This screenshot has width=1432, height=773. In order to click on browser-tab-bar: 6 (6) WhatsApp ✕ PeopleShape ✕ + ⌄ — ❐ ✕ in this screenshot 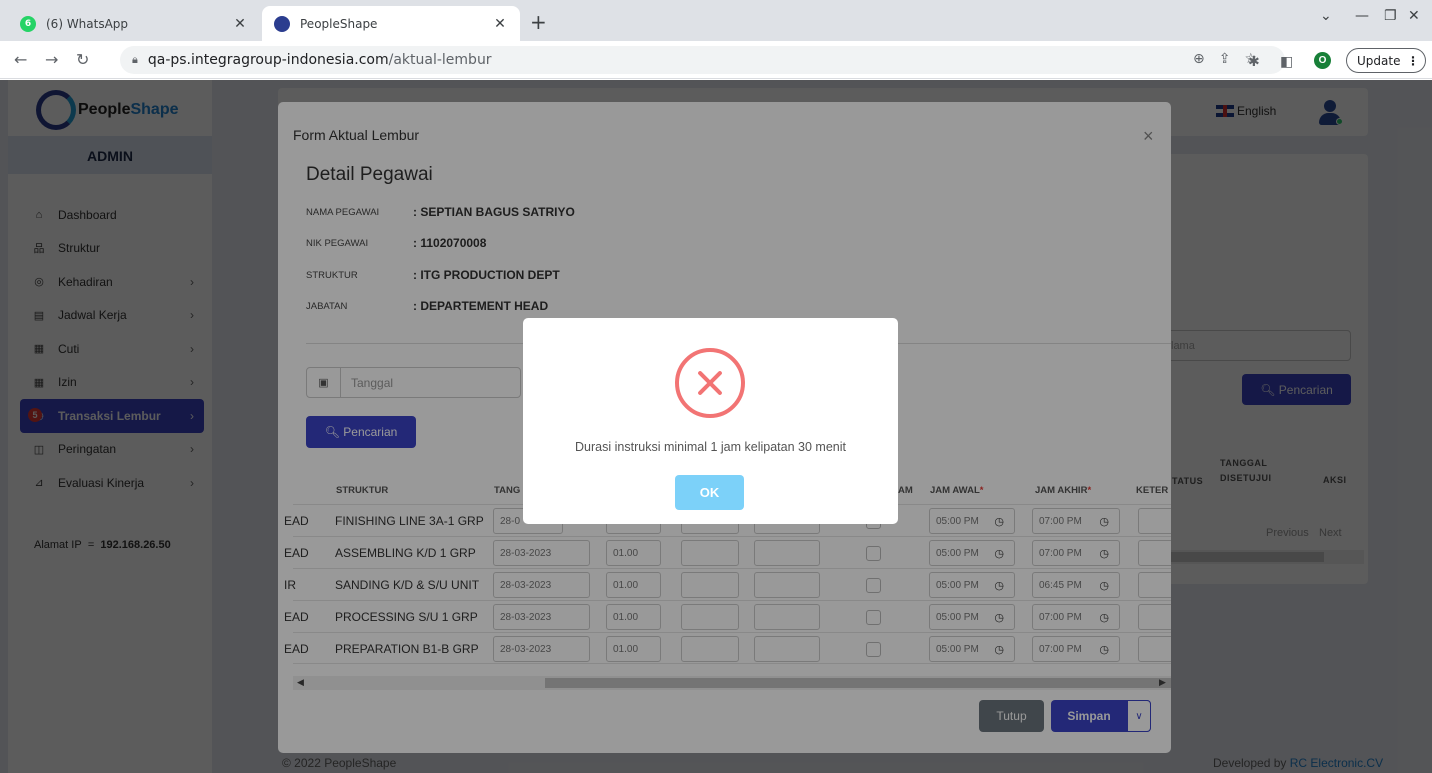, I will do `click(716, 20)`.